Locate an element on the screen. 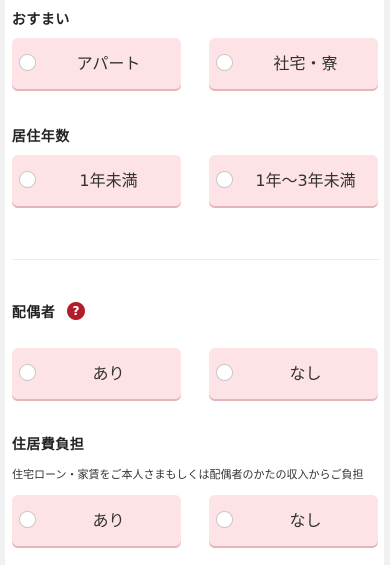 The image size is (390, 565). residence-option-apartment: アパート is located at coordinates (96, 63).